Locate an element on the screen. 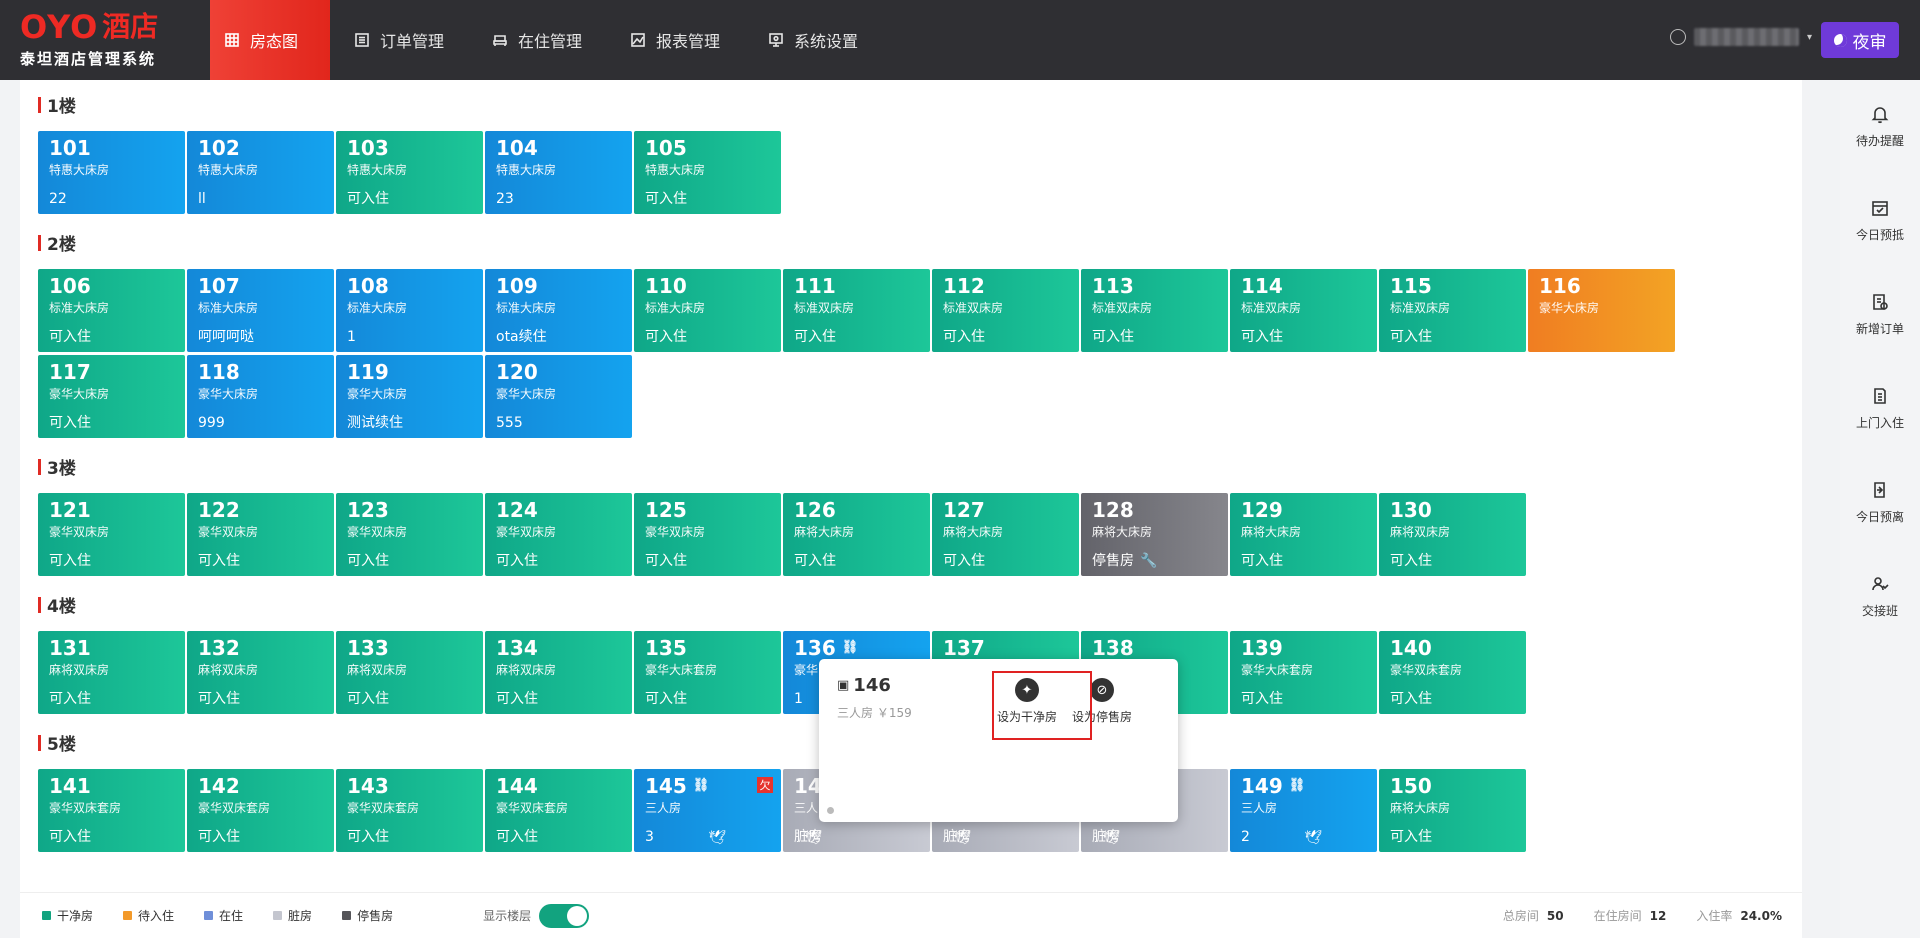  room-card: 141 豪华双床套房 可入住 is located at coordinates (111, 810).